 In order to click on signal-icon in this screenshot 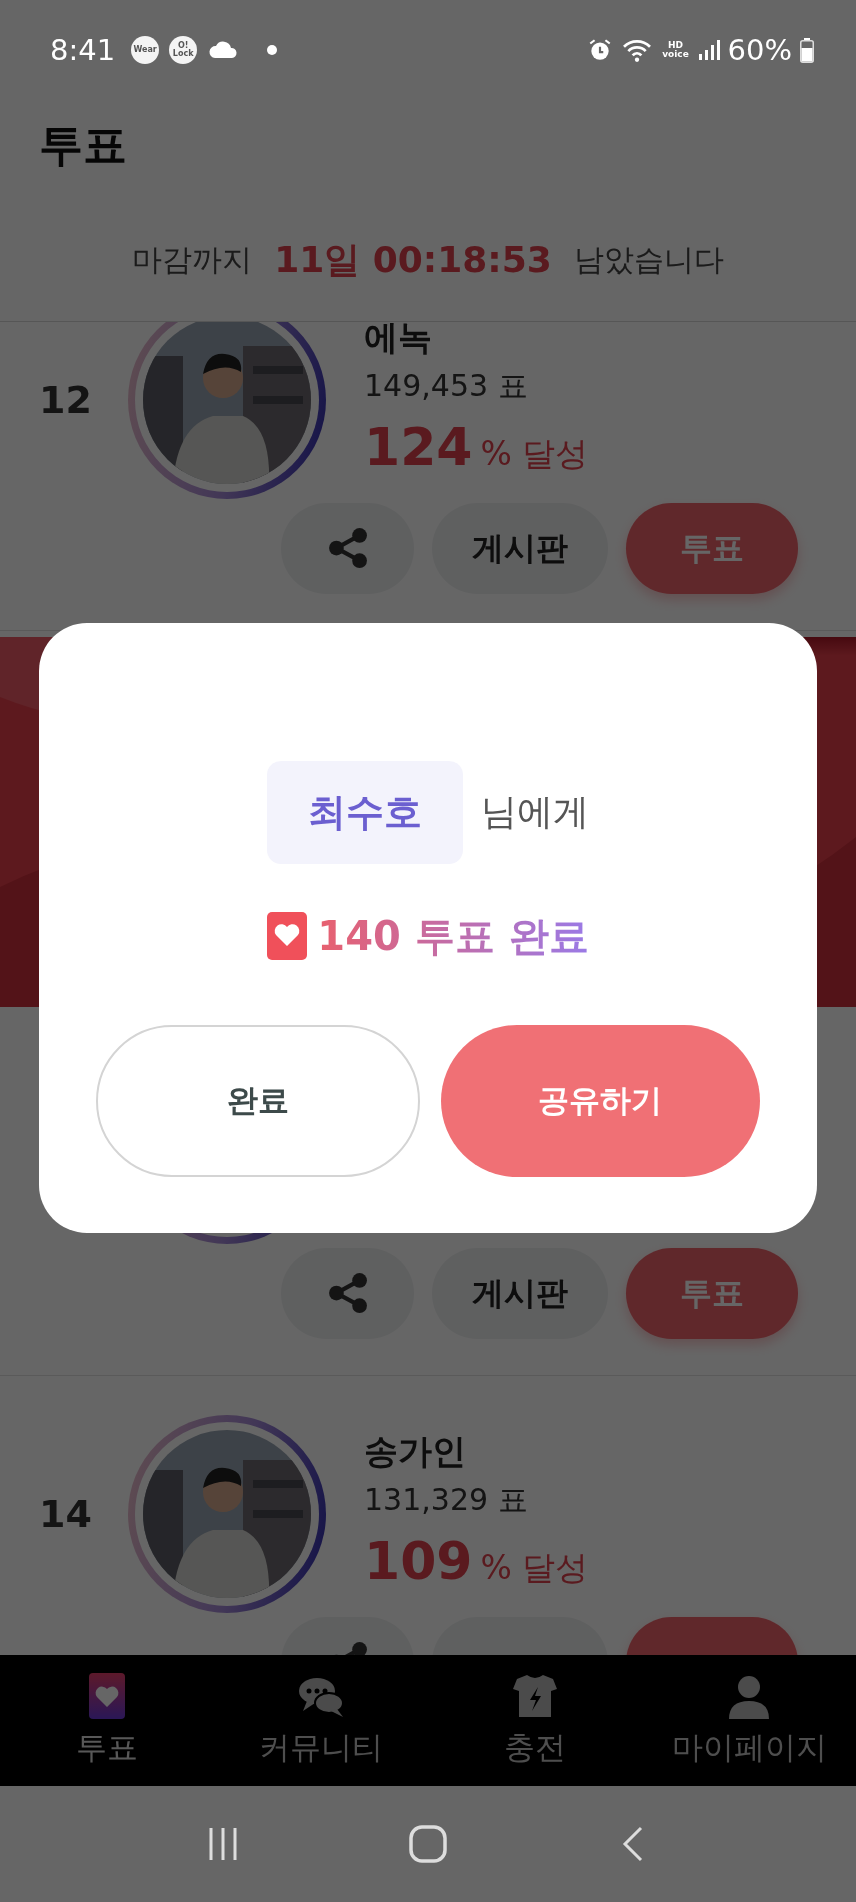, I will do `click(709, 50)`.